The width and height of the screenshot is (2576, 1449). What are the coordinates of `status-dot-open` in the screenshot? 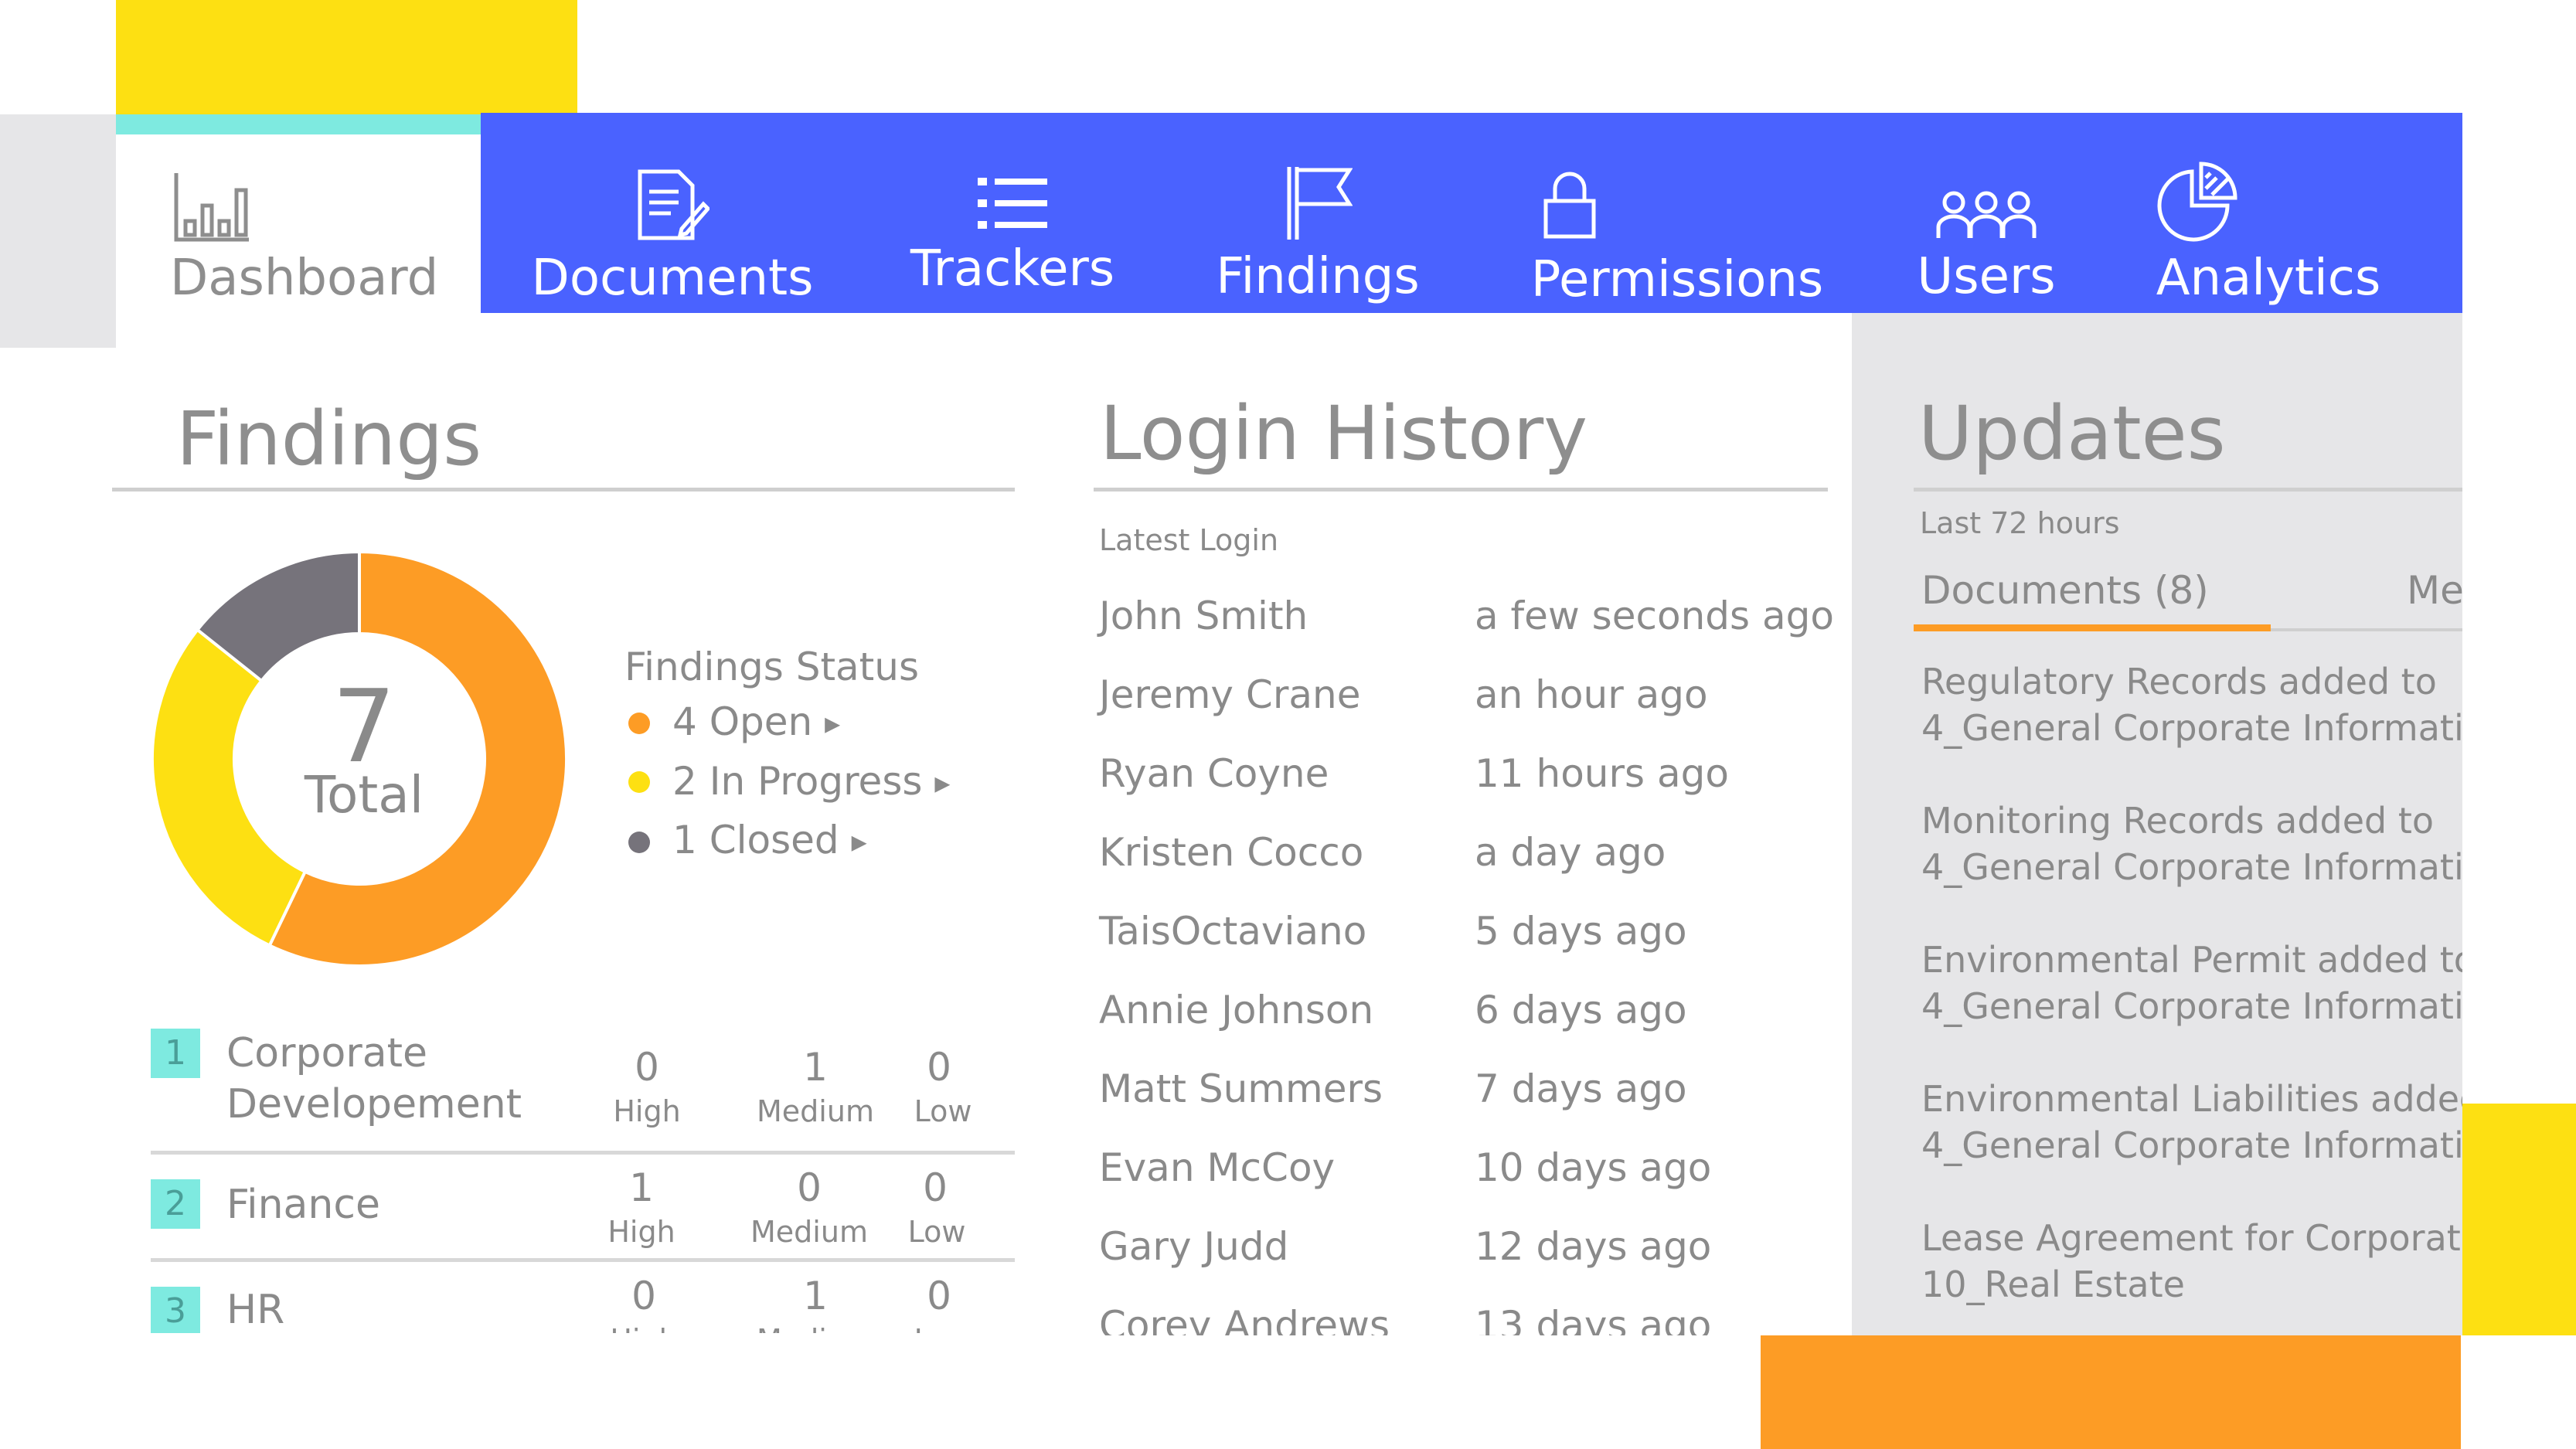 It's located at (639, 724).